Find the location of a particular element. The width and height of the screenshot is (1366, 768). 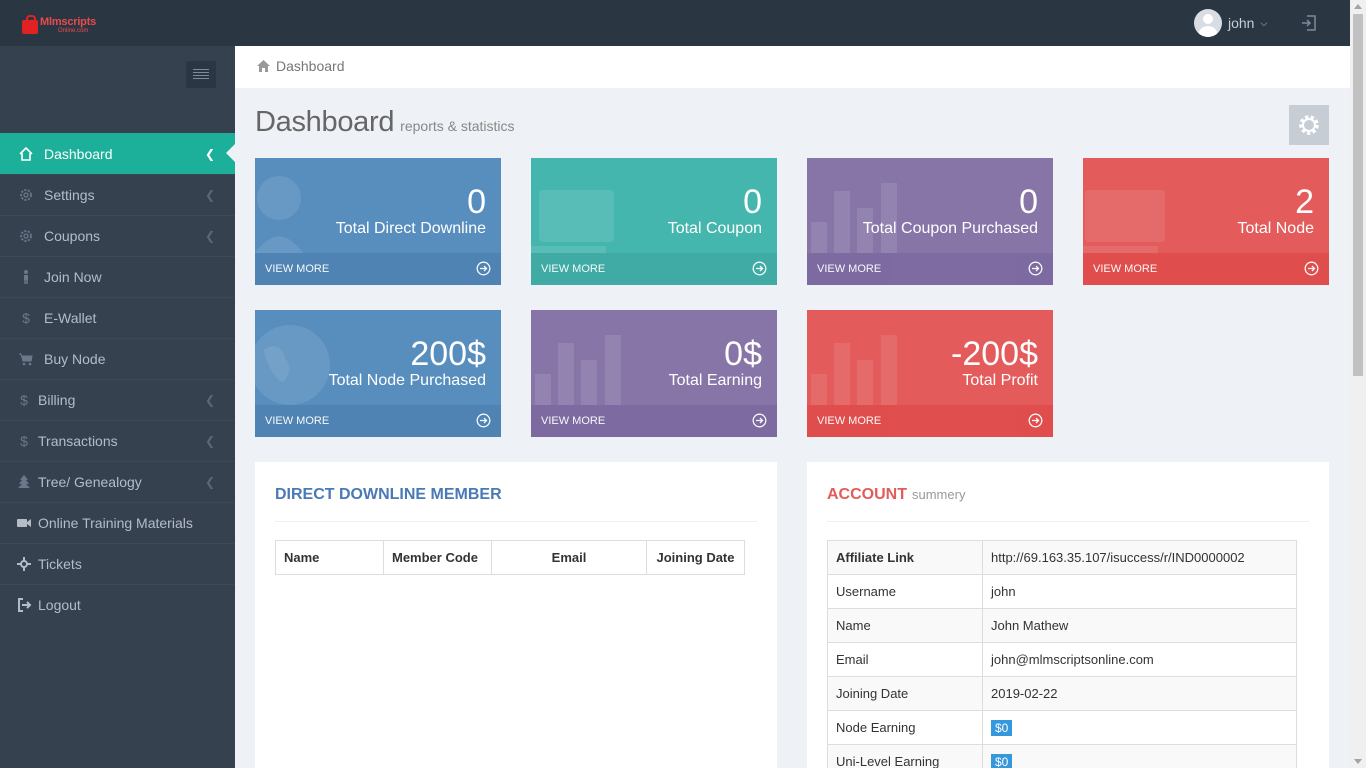

tree-icon is located at coordinates (24, 482).